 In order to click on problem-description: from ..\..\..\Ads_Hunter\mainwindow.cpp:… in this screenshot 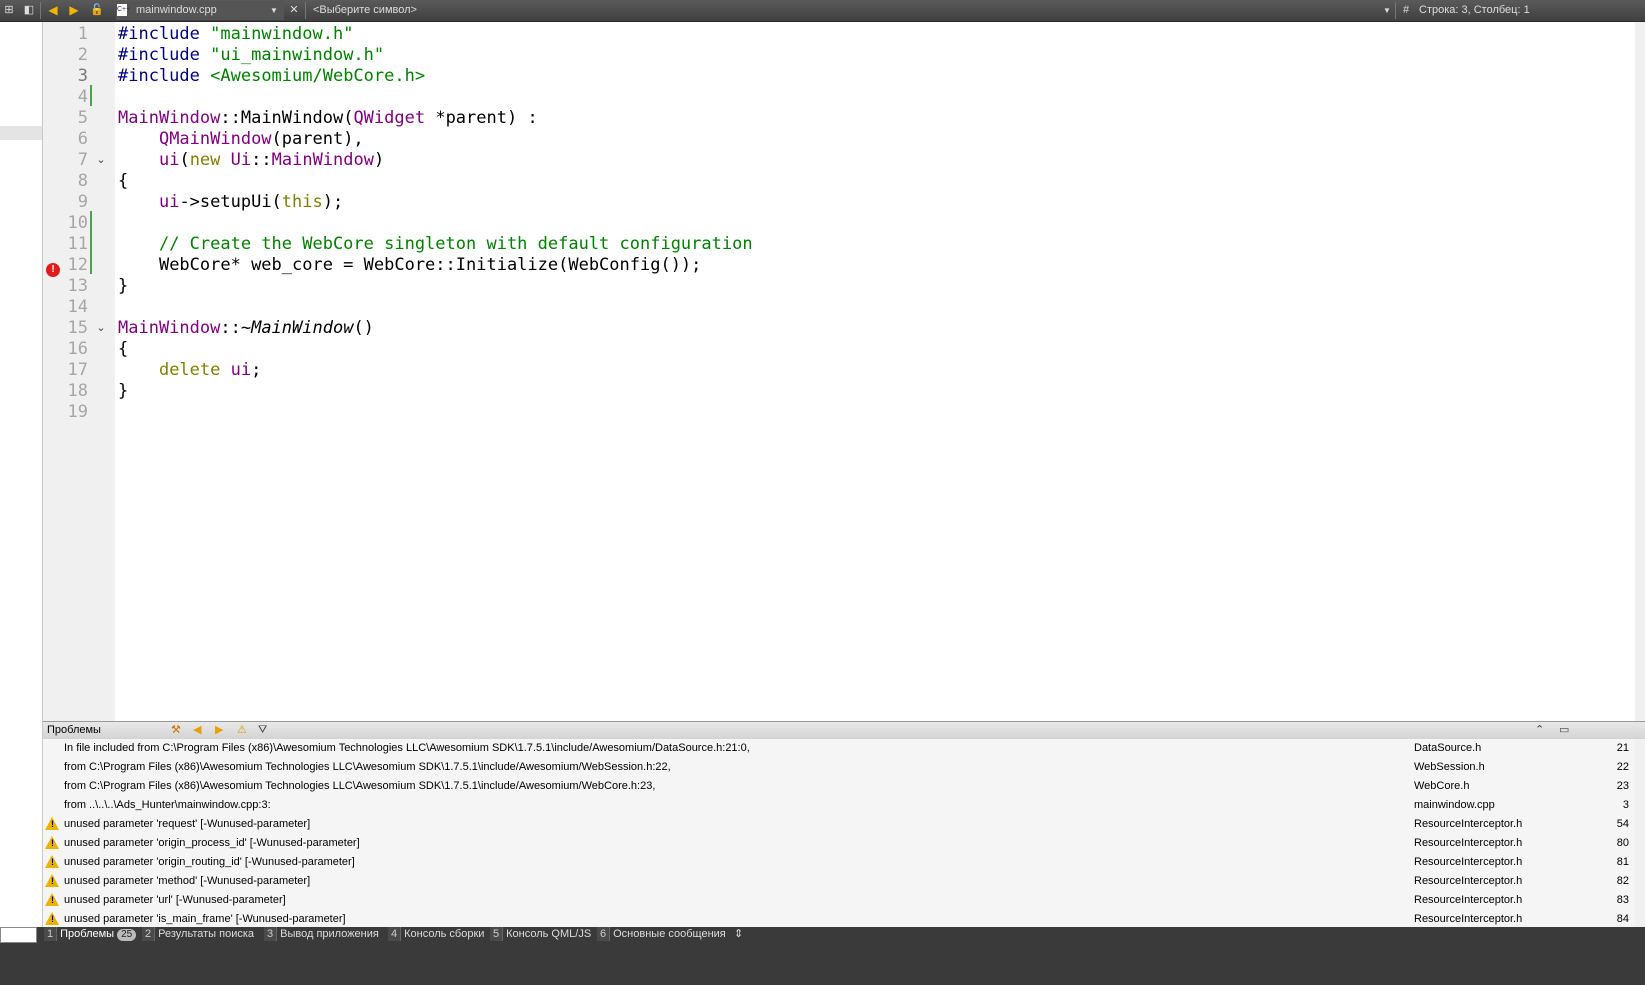, I will do `click(167, 805)`.